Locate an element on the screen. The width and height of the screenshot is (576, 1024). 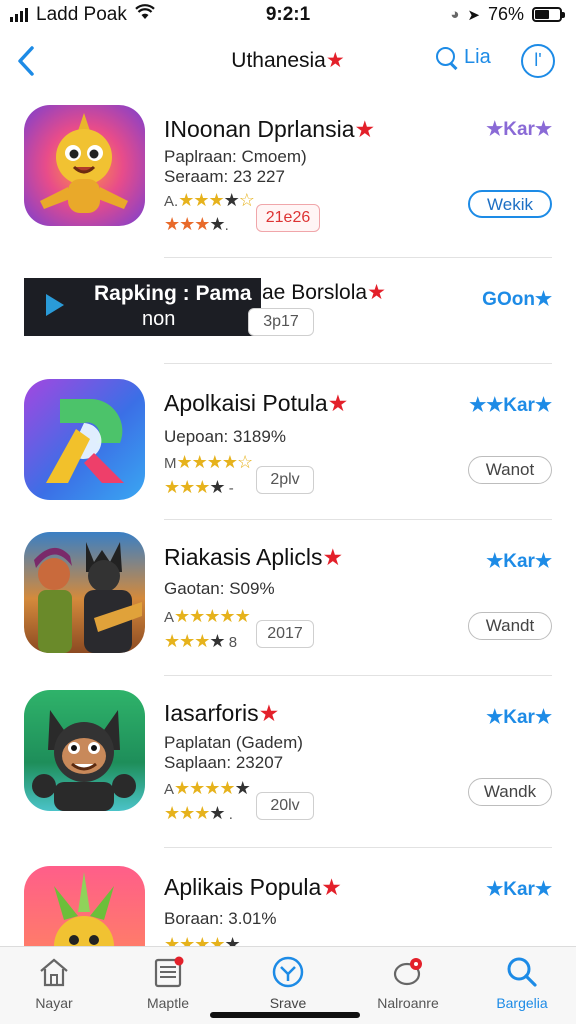
tab-label: Nalroanre is located at coordinates (408, 1003).